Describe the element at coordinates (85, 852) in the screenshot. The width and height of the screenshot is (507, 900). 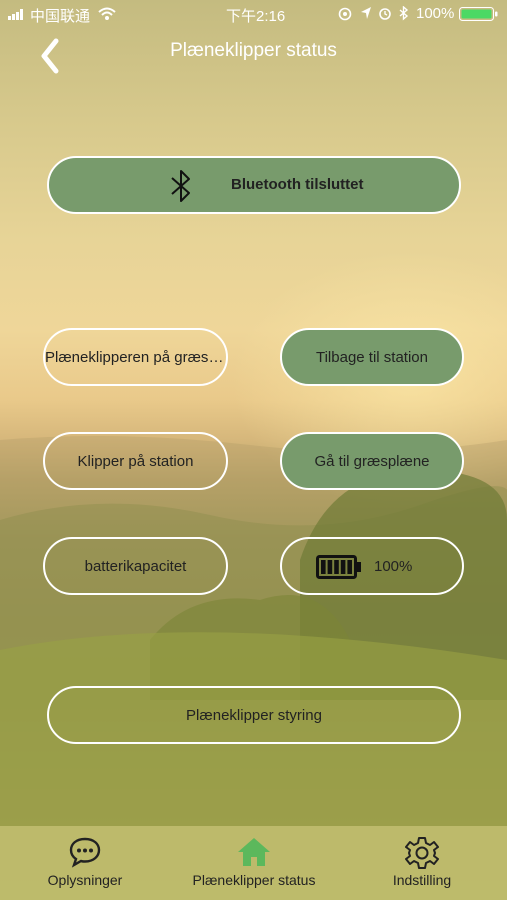
I see `chat-bubble-icon` at that location.